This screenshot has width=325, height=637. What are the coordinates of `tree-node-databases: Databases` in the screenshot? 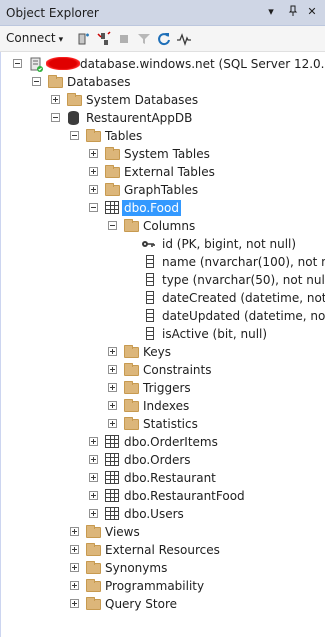 It's located at (163, 82).